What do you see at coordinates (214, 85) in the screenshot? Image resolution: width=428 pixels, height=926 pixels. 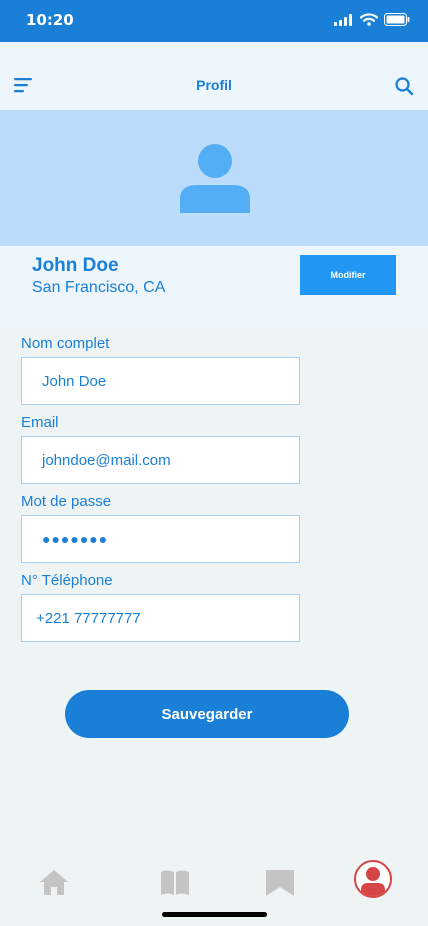 I see `page-title: Profil` at bounding box center [214, 85].